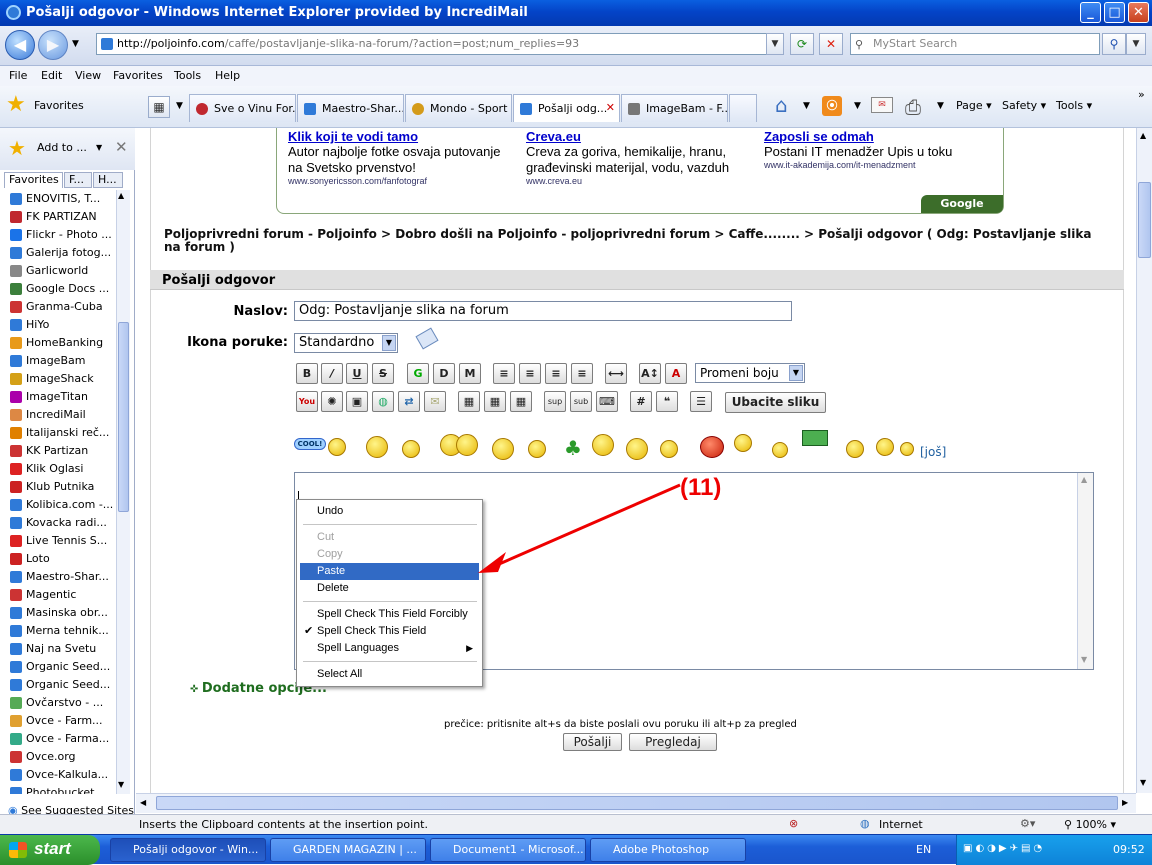  Describe the element at coordinates (389, 571) in the screenshot. I see `context-paste: Paste` at that location.